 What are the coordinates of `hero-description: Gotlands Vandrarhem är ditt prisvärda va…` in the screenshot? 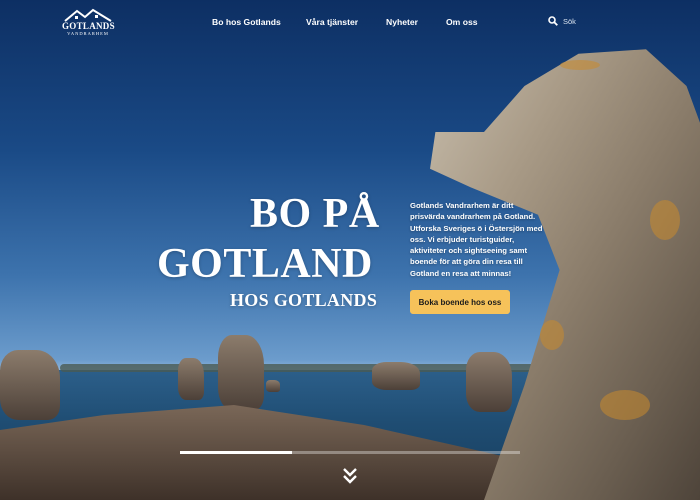 It's located at (476, 239).